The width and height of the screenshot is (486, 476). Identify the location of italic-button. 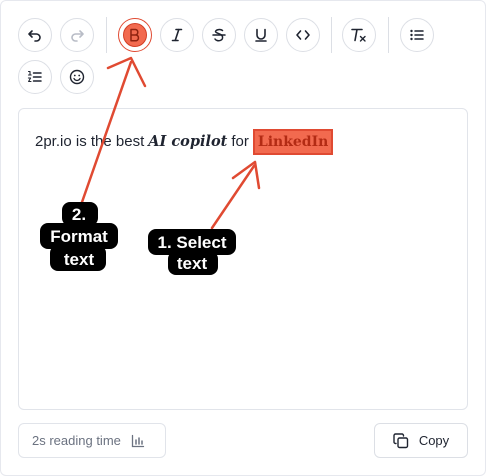
(177, 35).